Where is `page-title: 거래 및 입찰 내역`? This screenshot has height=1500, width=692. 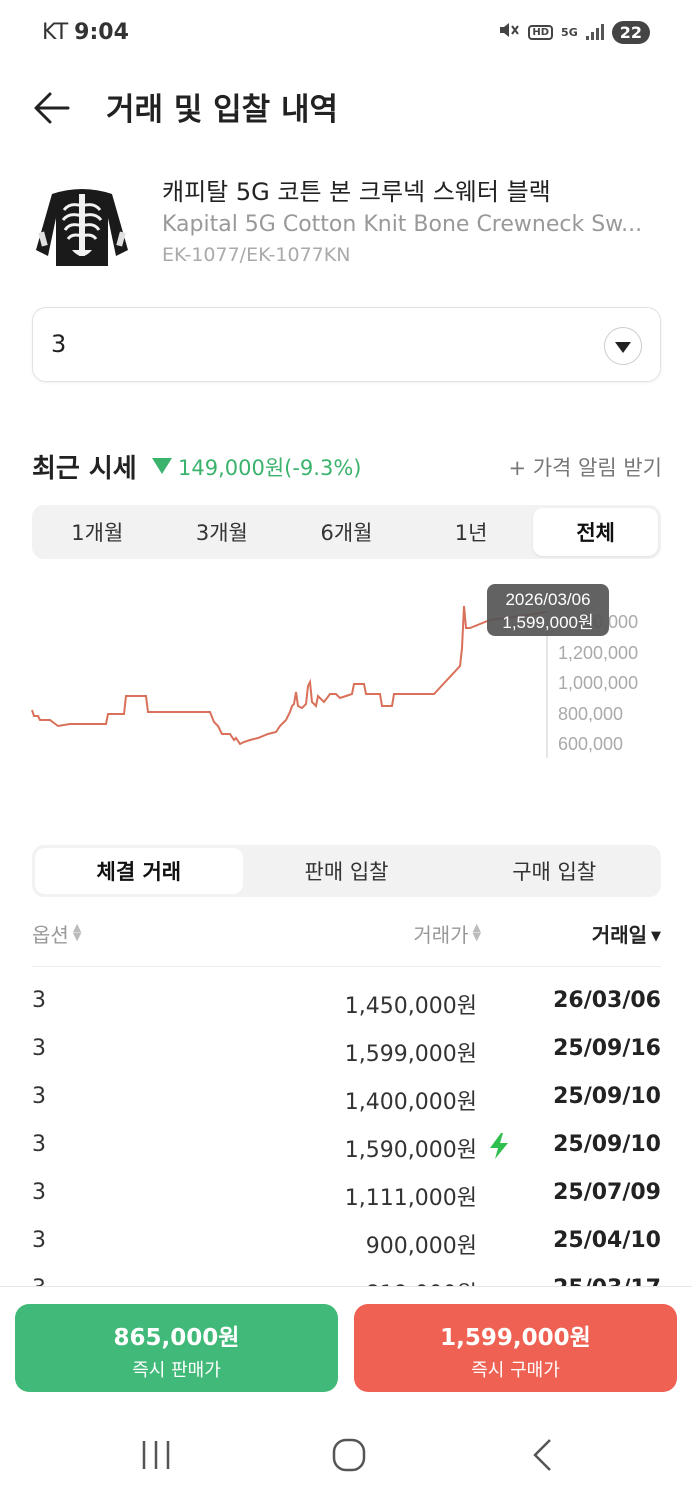 page-title: 거래 및 입찰 내역 is located at coordinates (222, 110).